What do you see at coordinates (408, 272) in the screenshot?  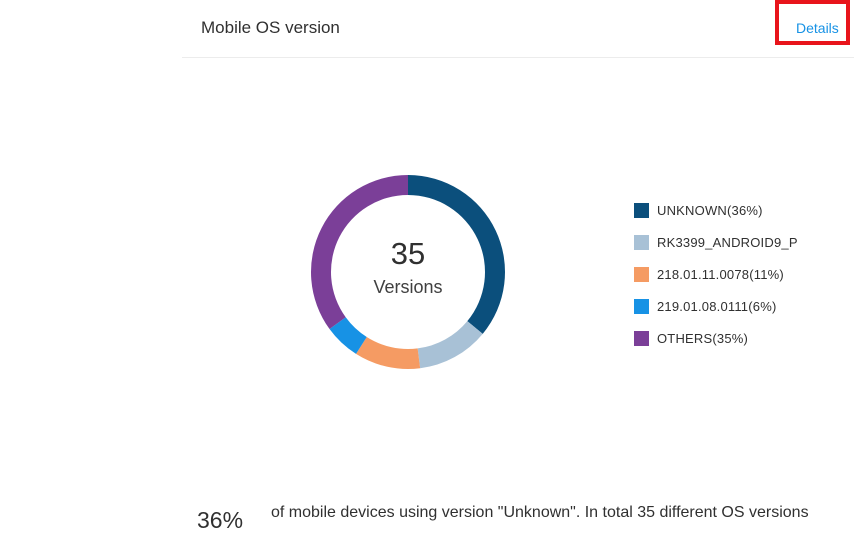 I see `donut-chart` at bounding box center [408, 272].